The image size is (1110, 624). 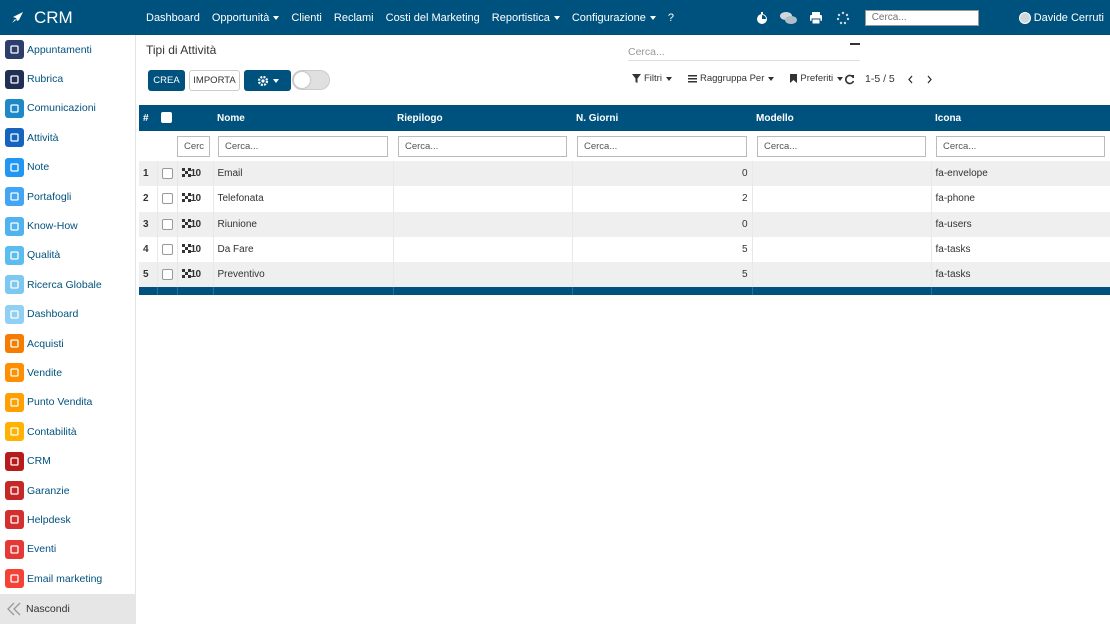 What do you see at coordinates (303, 118) in the screenshot?
I see `column-name: Nome` at bounding box center [303, 118].